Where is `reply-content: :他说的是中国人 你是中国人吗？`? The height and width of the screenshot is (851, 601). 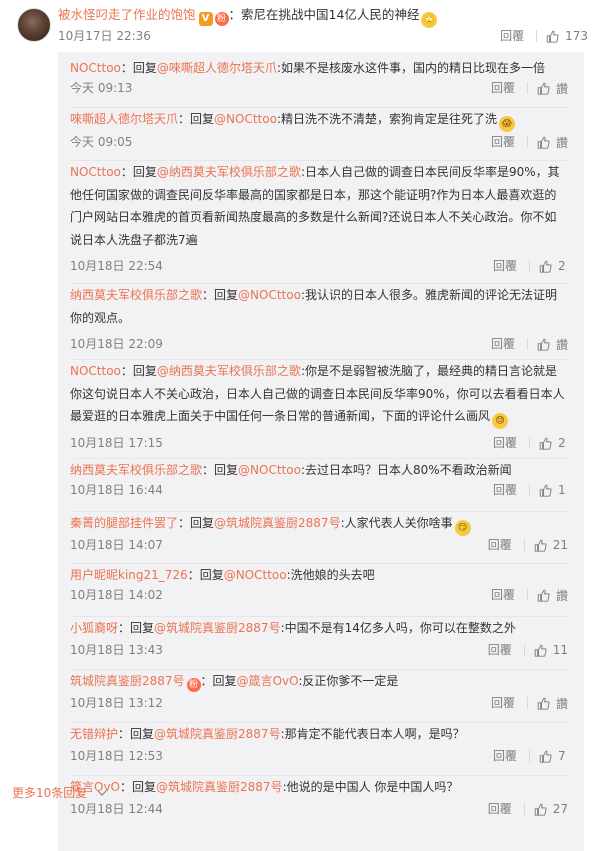 reply-content: :他说的是中国人 你是中国人吗？ is located at coordinates (370, 787).